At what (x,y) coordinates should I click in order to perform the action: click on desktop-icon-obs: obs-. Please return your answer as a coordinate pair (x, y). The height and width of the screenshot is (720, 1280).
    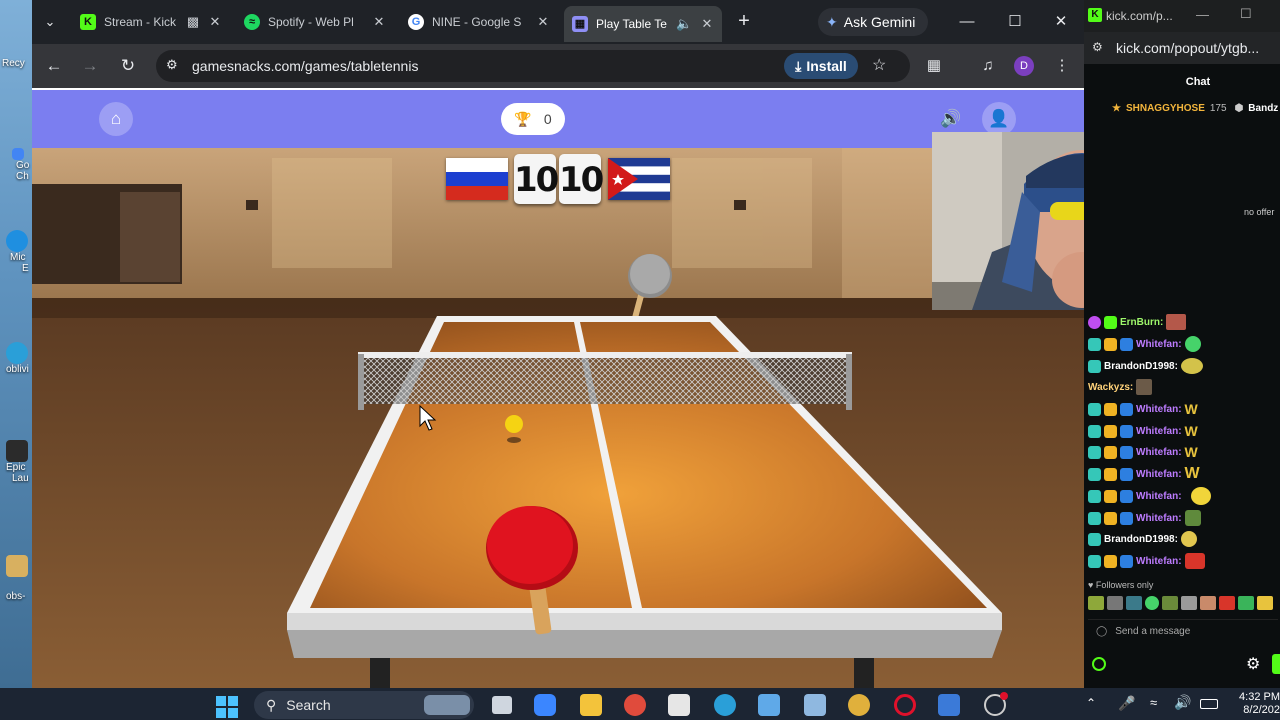
    Looking at the image, I should click on (17, 578).